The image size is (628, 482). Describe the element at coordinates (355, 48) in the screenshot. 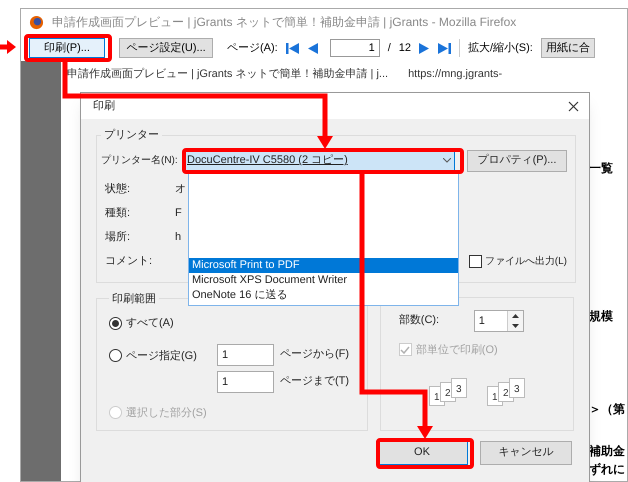

I see `page-field: 1` at that location.